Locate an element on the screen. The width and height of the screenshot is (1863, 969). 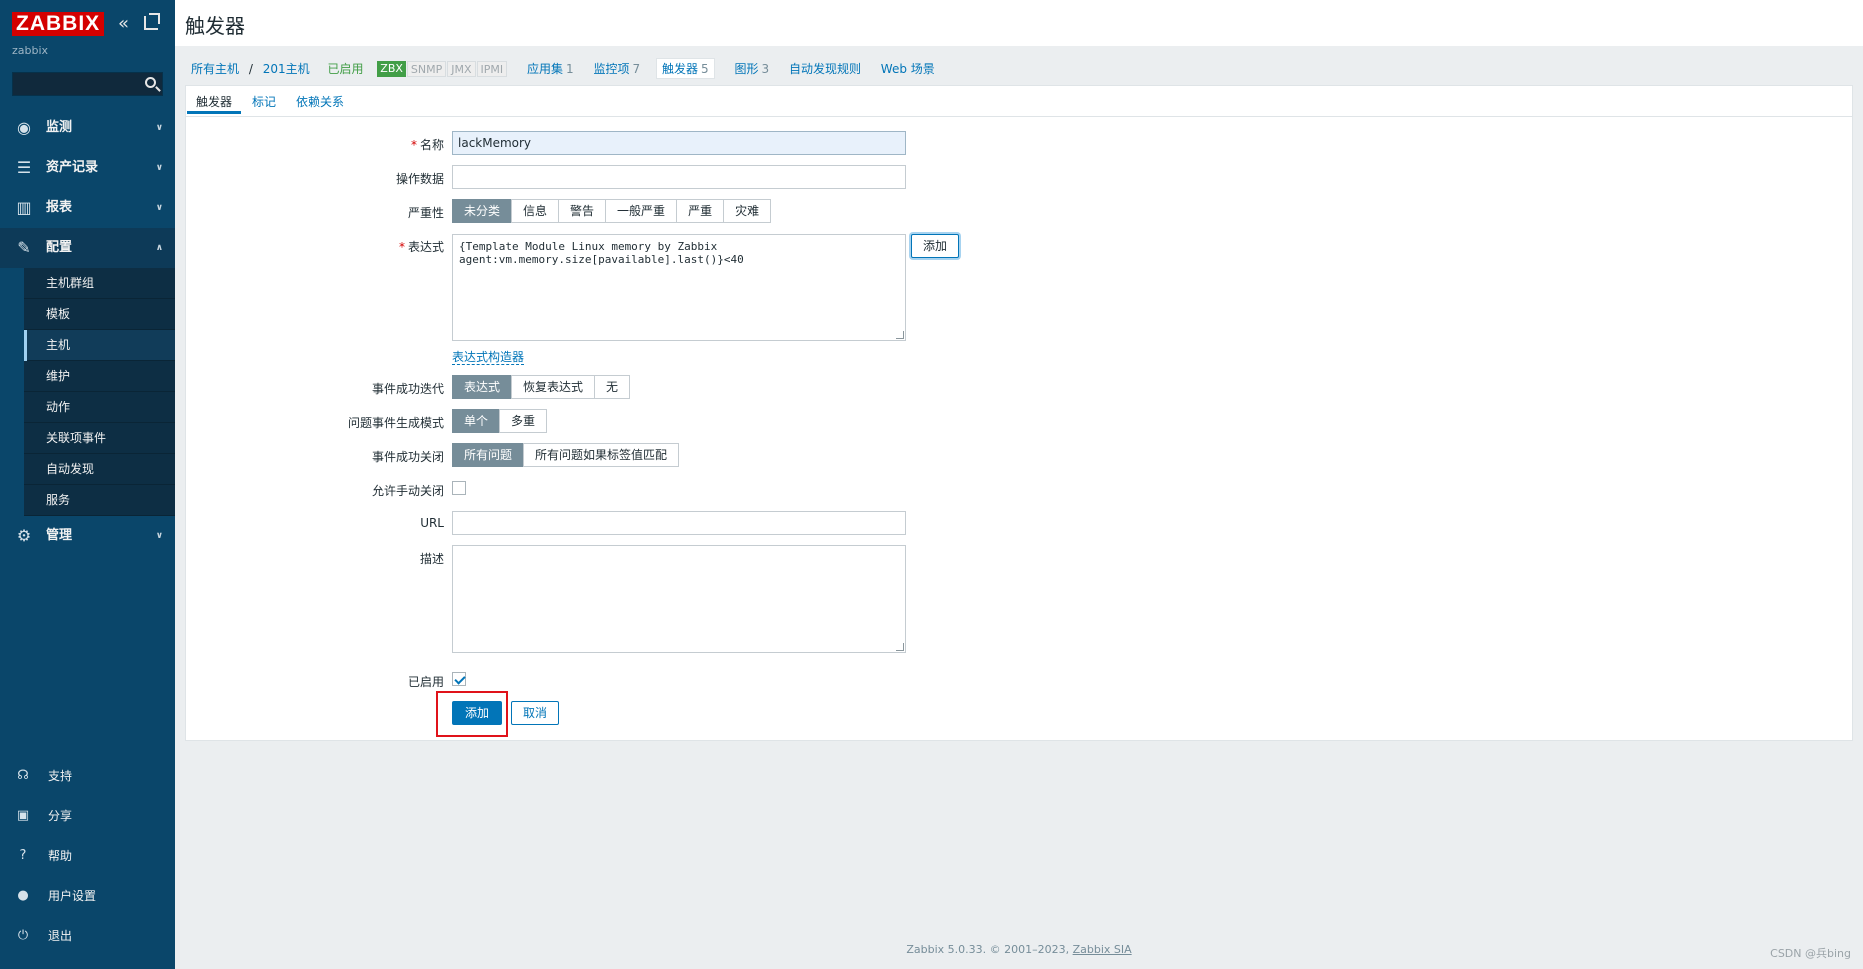
ok-event-radio-group: 表达式 恢复表达式 无 is located at coordinates (541, 387).